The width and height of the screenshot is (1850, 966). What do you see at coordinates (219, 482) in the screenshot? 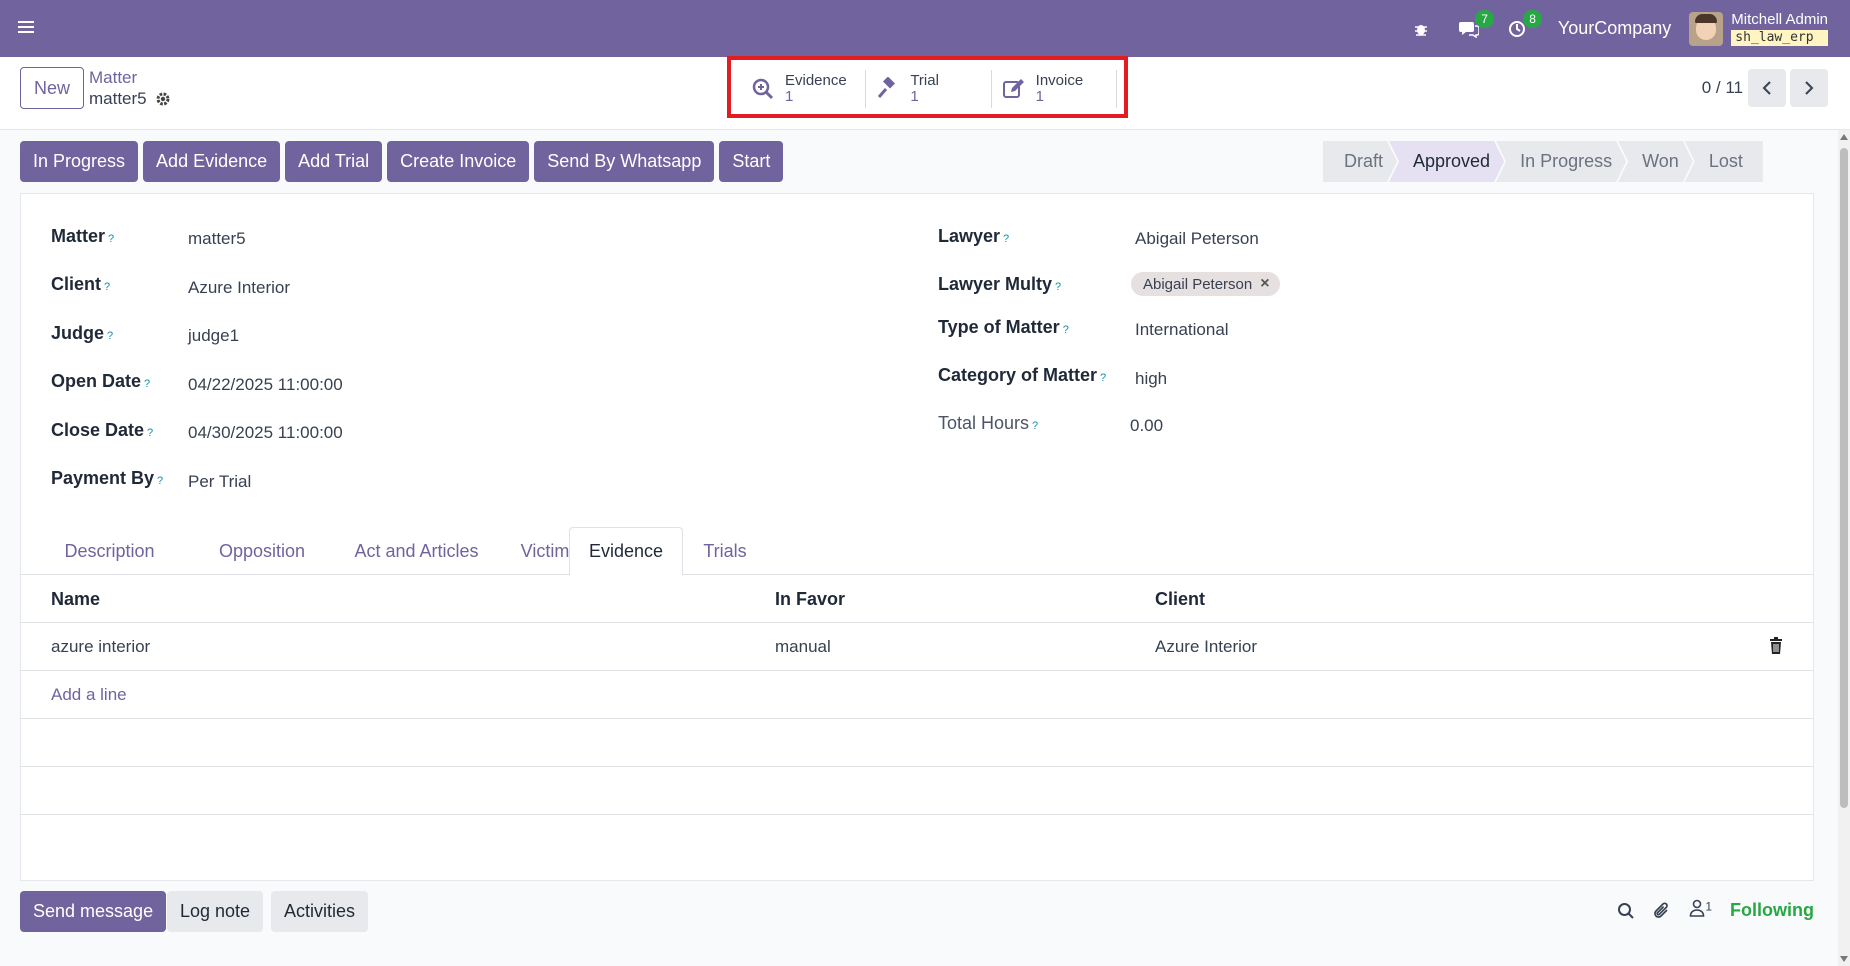
I see `payment-by-field: Per Trial` at bounding box center [219, 482].